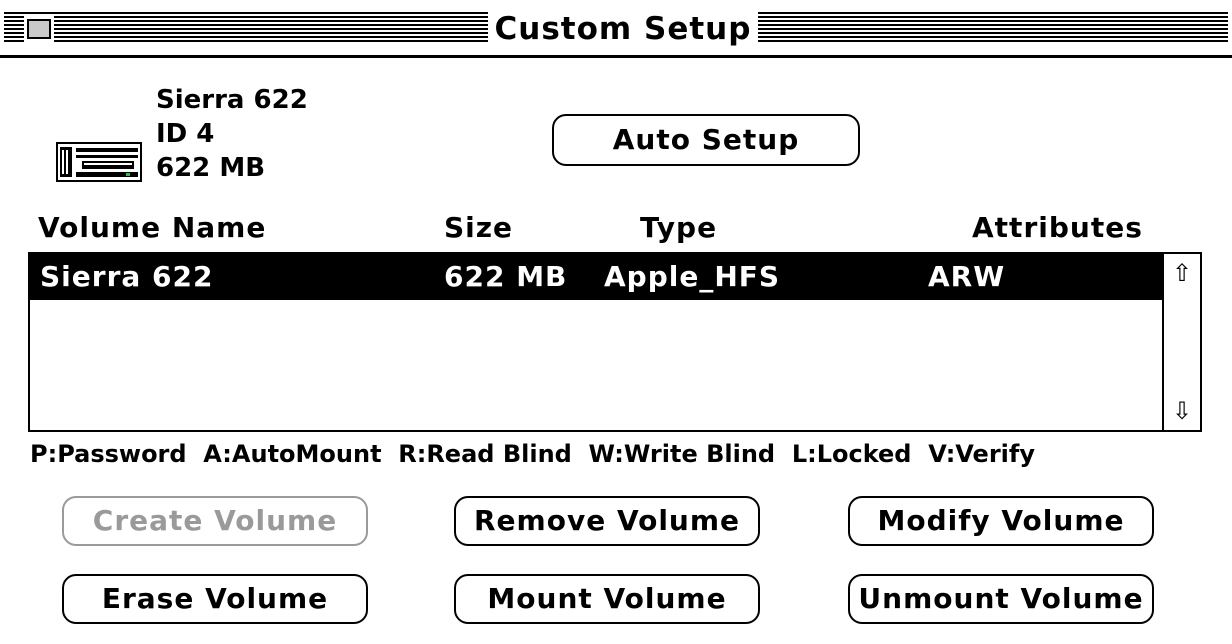  I want to click on hard-drive-icon, so click(99, 162).